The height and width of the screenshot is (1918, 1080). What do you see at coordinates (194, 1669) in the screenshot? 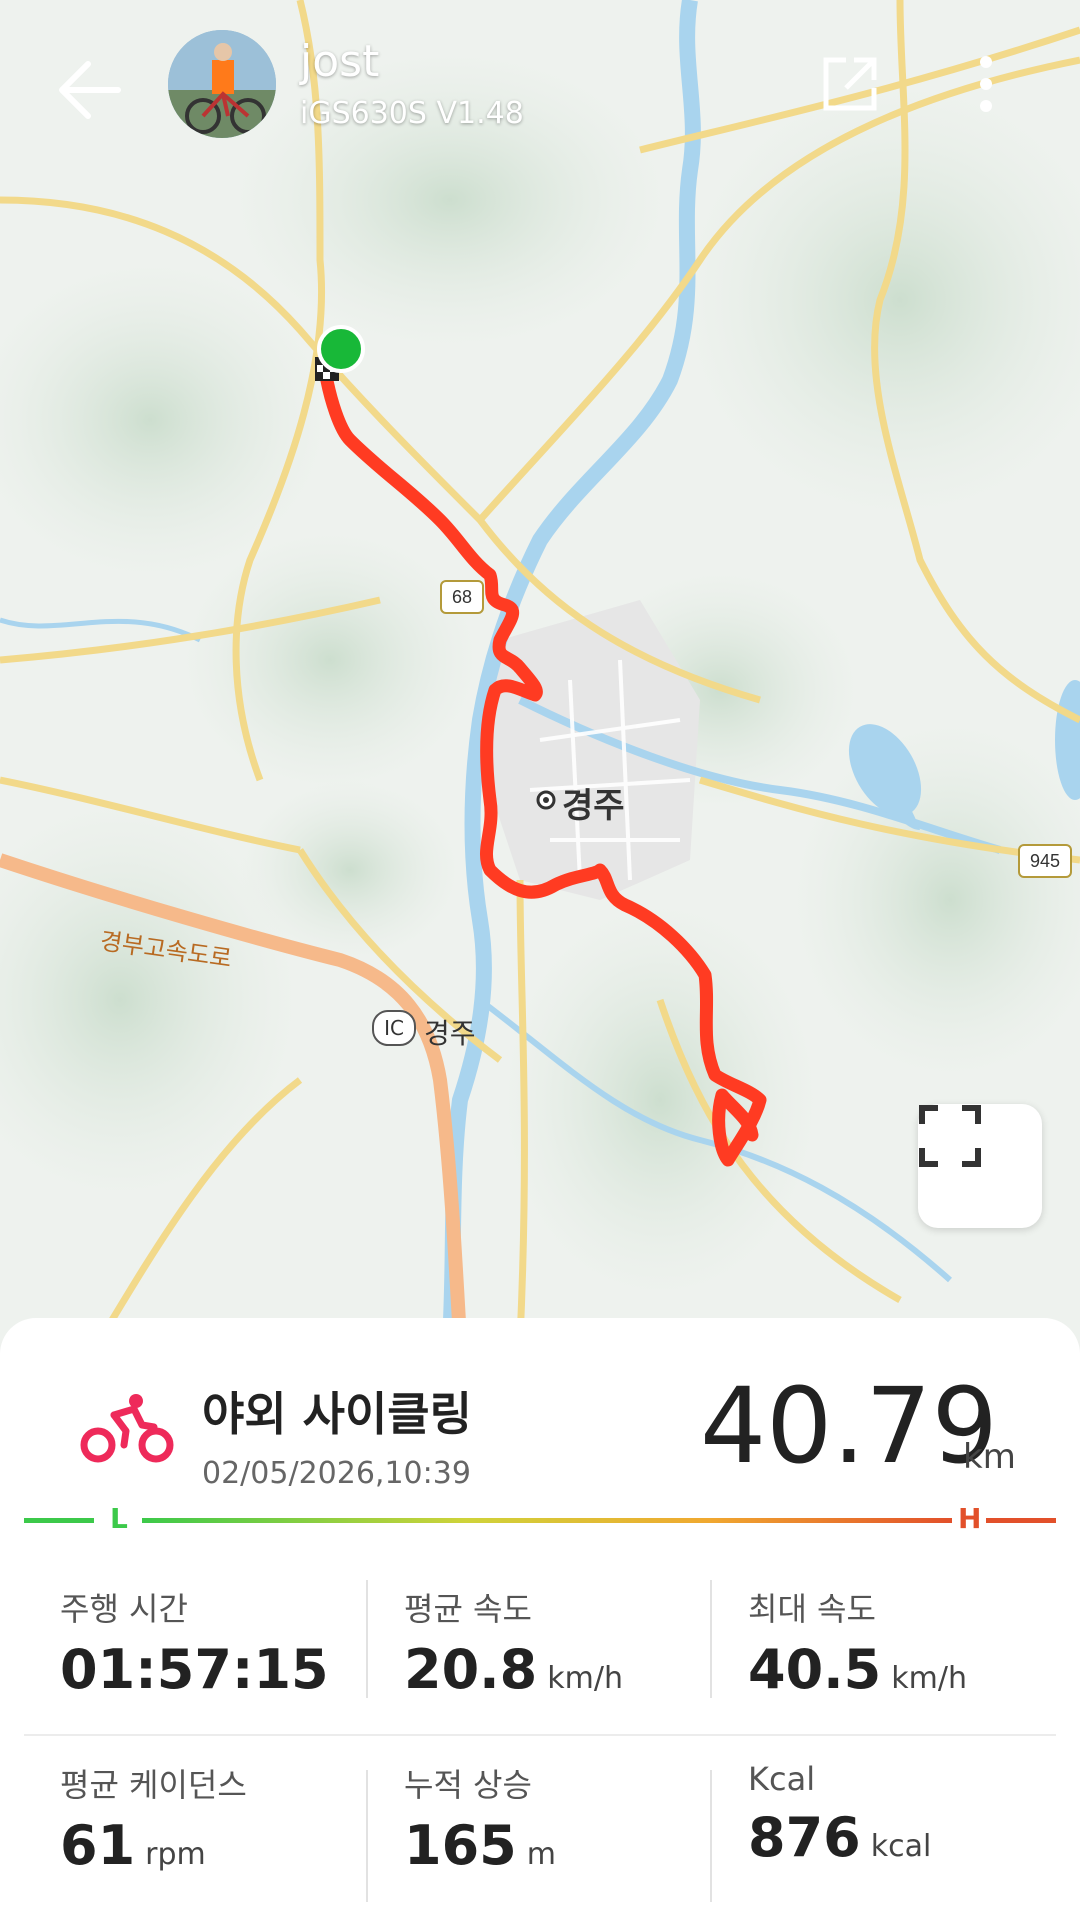
I see `stat-value: 01:57:15` at bounding box center [194, 1669].